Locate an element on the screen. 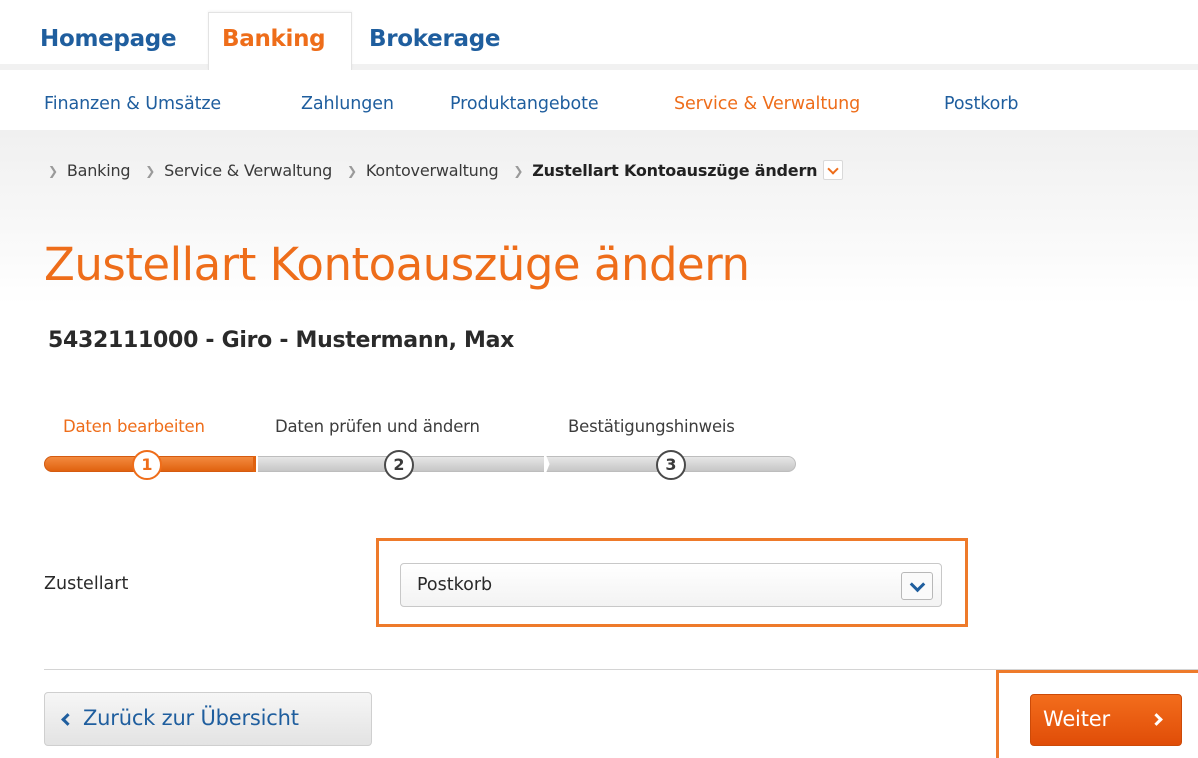 The height and width of the screenshot is (758, 1198). page-title: Zustellart Kontoauszüge ändern is located at coordinates (397, 264).